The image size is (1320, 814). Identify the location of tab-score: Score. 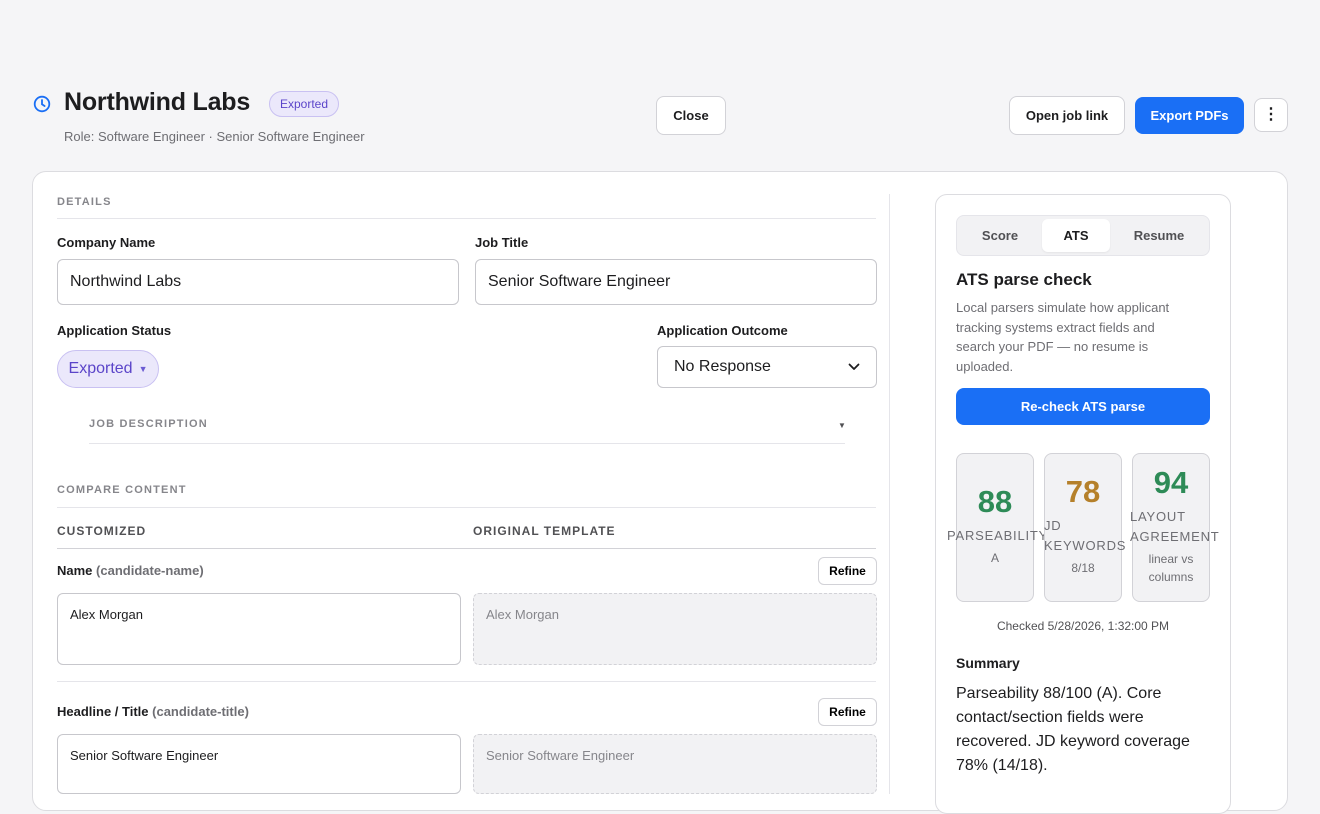
(1000, 235).